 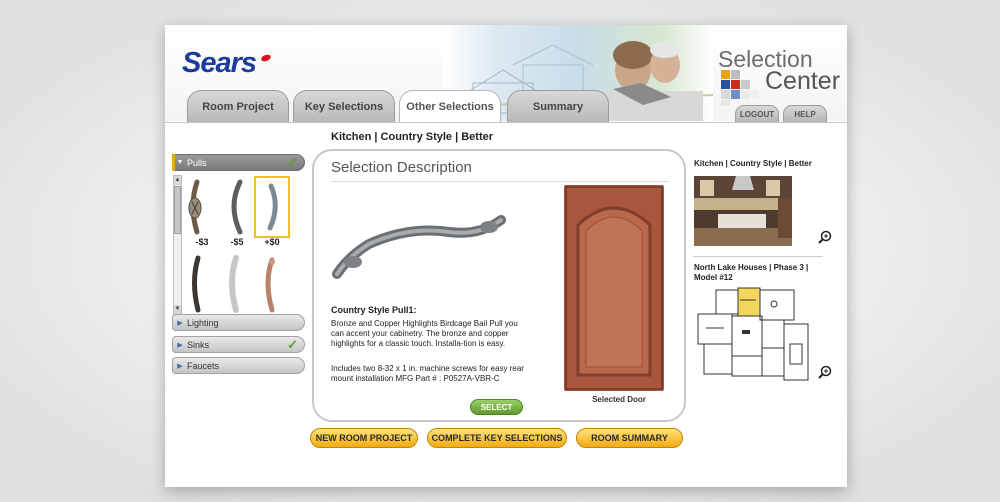 I want to click on thumbnail-dark-bar-pull, so click(x=237, y=208).